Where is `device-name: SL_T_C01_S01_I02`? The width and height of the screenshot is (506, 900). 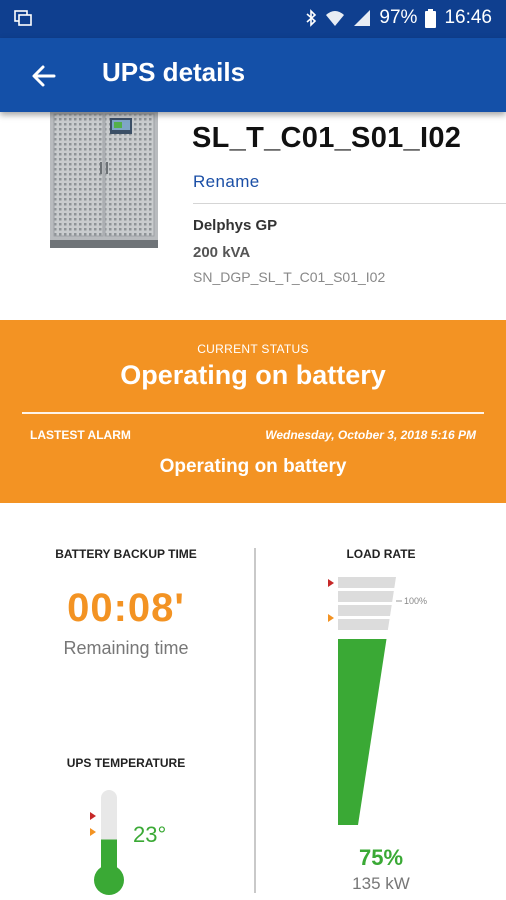 device-name: SL_T_C01_S01_I02 is located at coordinates (327, 138).